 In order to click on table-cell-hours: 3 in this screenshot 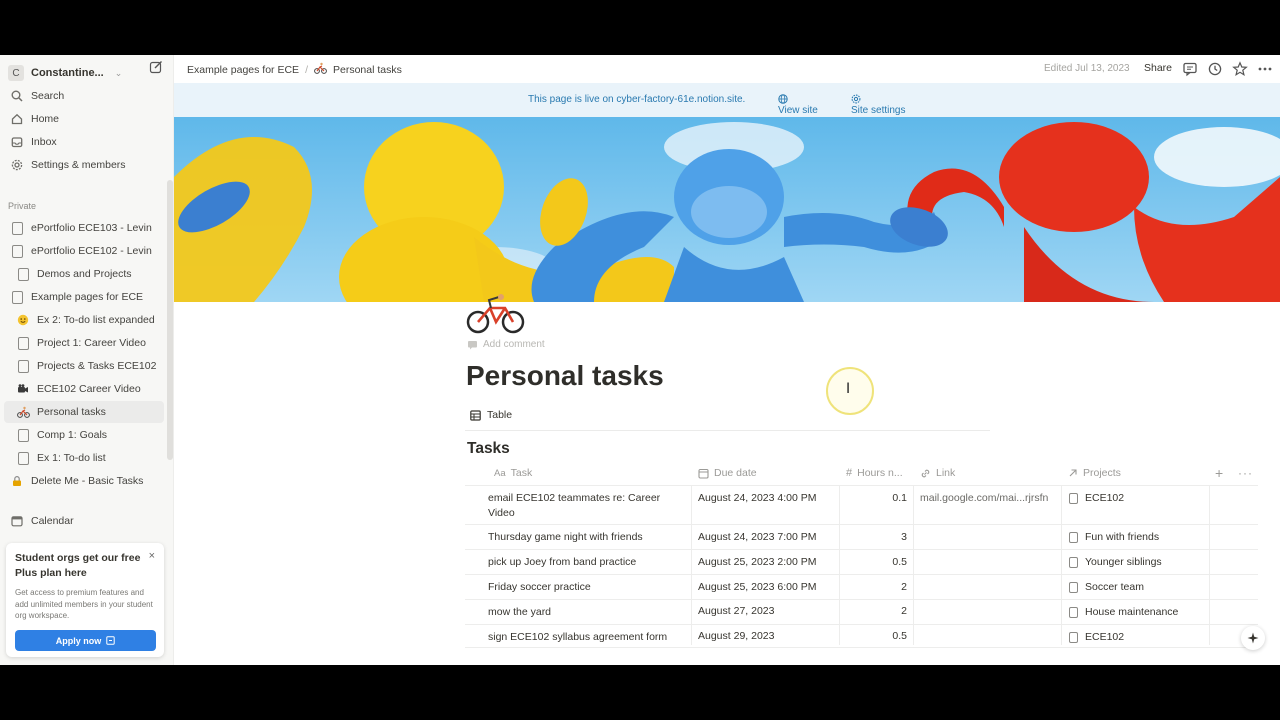, I will do `click(877, 537)`.